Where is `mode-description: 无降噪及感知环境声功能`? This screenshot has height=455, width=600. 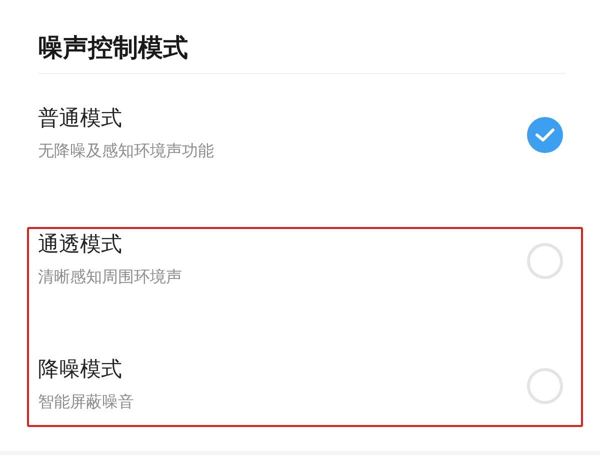 mode-description: 无降噪及感知环境声功能 is located at coordinates (126, 151).